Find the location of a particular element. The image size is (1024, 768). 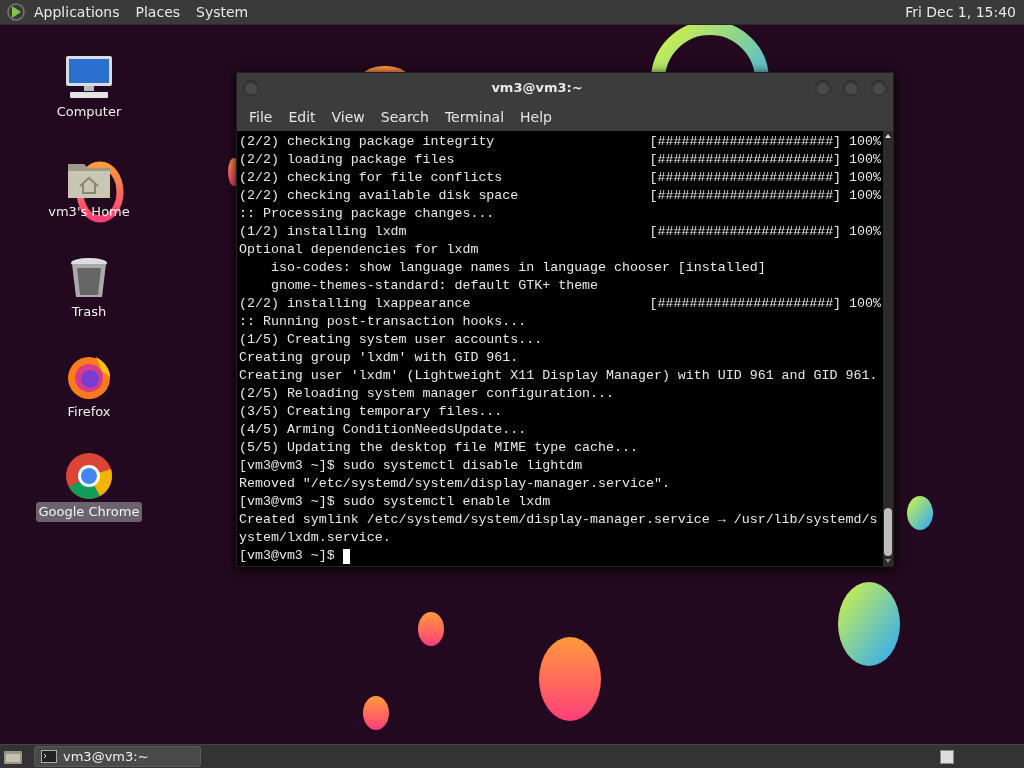

terminal-line: Creating user 'lxdm' (Lightweight X11 Display Manager) with UID 961 and GID 961. is located at coordinates (558, 376).